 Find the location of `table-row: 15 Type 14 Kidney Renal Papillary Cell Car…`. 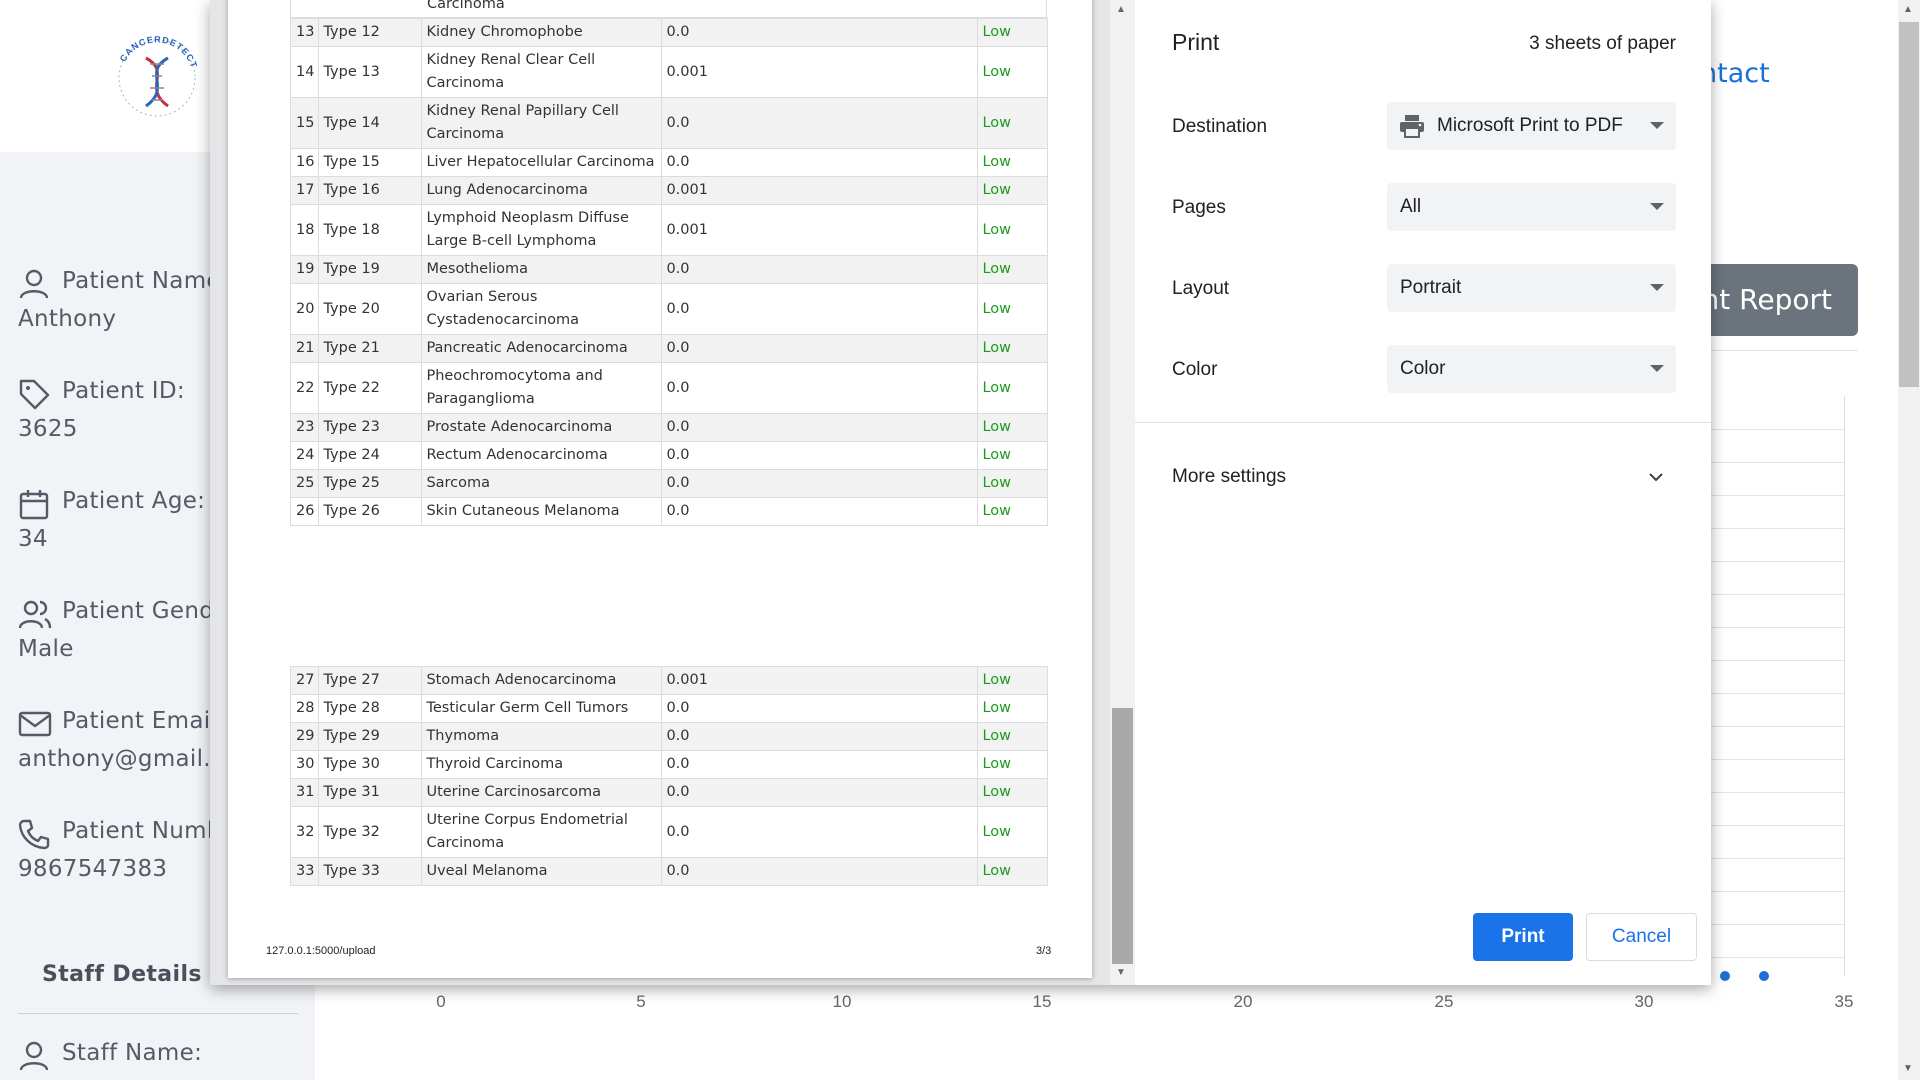

table-row: 15 Type 14 Kidney Renal Papillary Cell Car… is located at coordinates (669, 123).